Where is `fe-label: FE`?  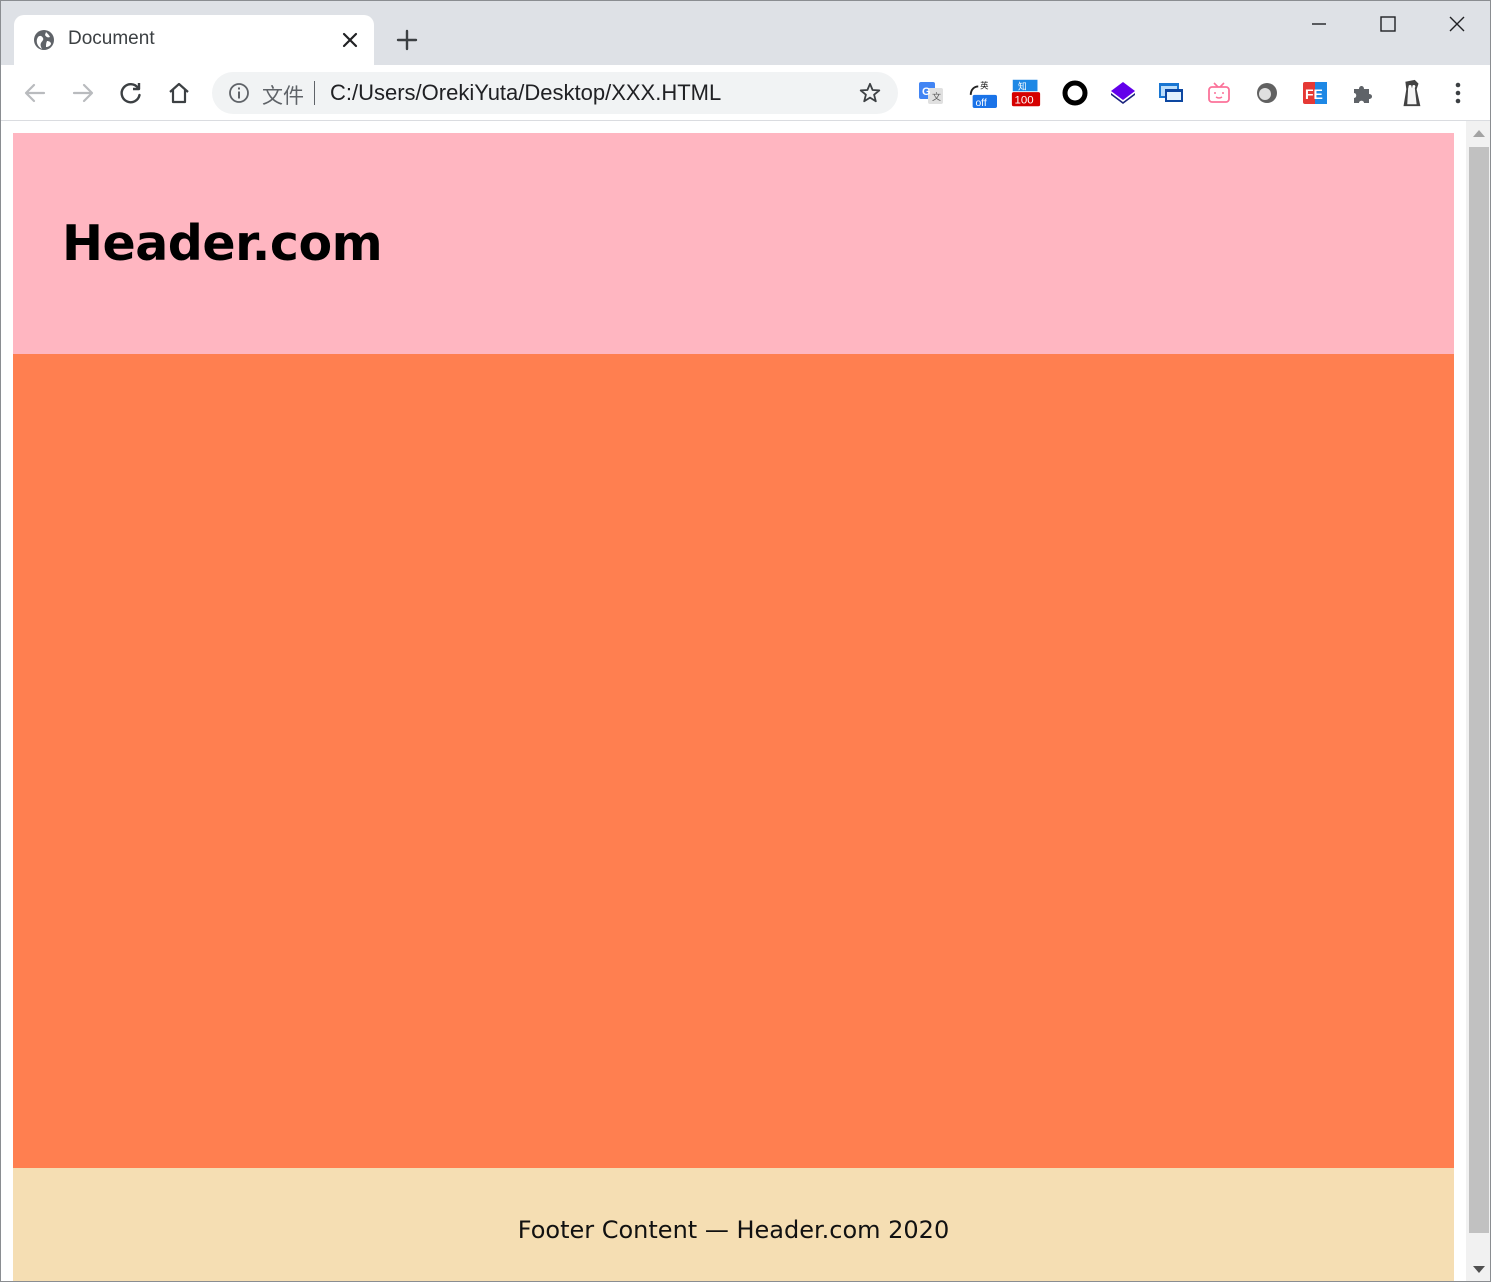 fe-label: FE is located at coordinates (1314, 94).